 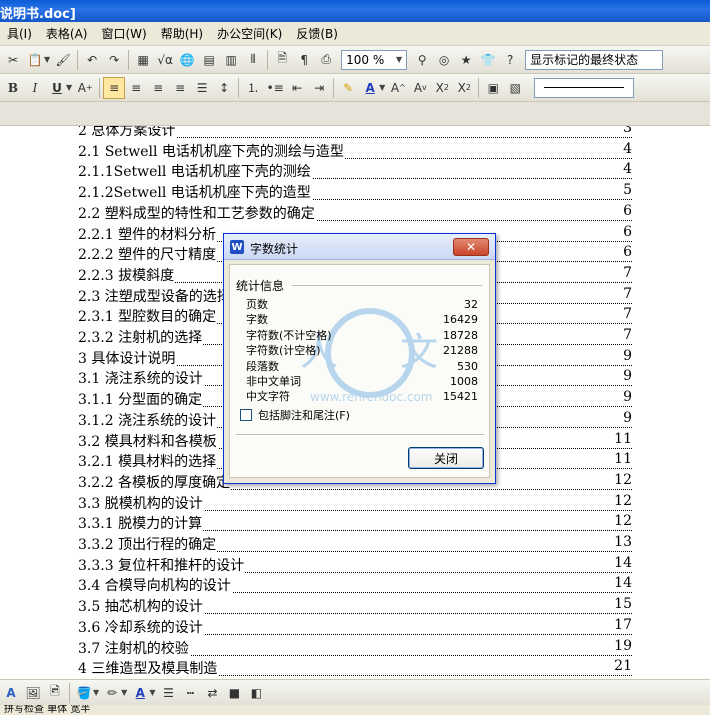 What do you see at coordinates (355, 212) in the screenshot?
I see `toc-entry: 2.2 塑料成型的特性和工艺参数的确定 6` at bounding box center [355, 212].